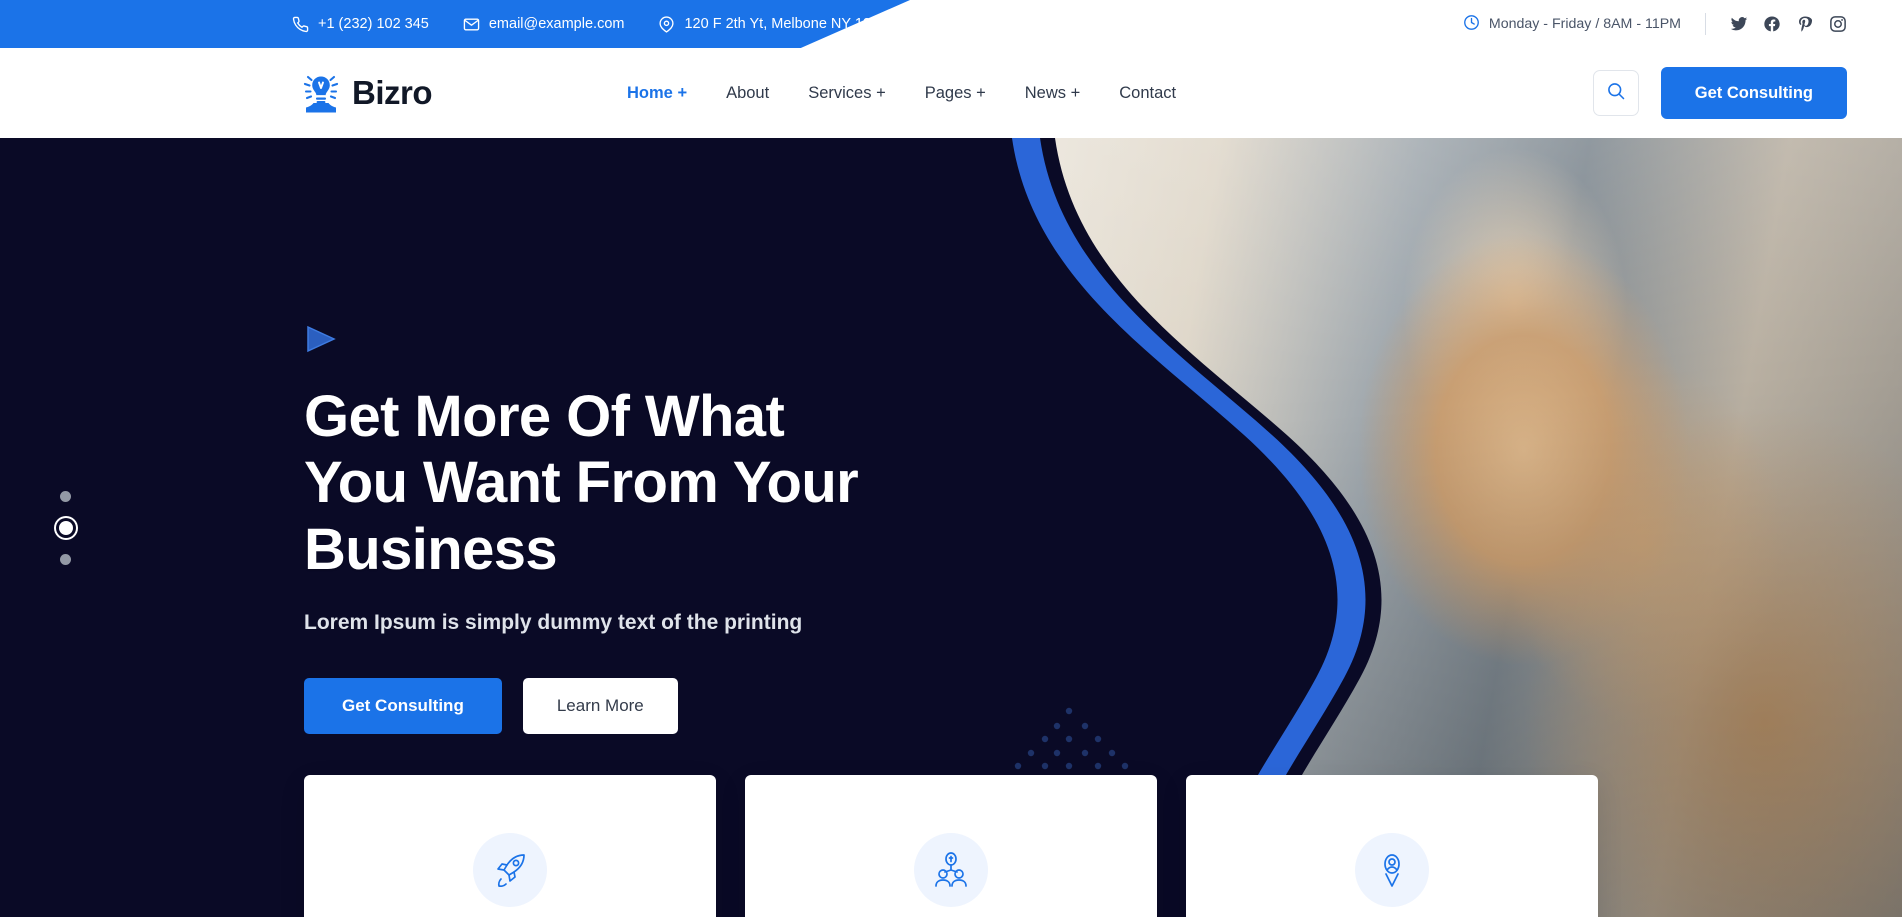 This screenshot has height=917, width=1902. Describe the element at coordinates (650, 92) in the screenshot. I see `nav-item-home-label: Home` at that location.